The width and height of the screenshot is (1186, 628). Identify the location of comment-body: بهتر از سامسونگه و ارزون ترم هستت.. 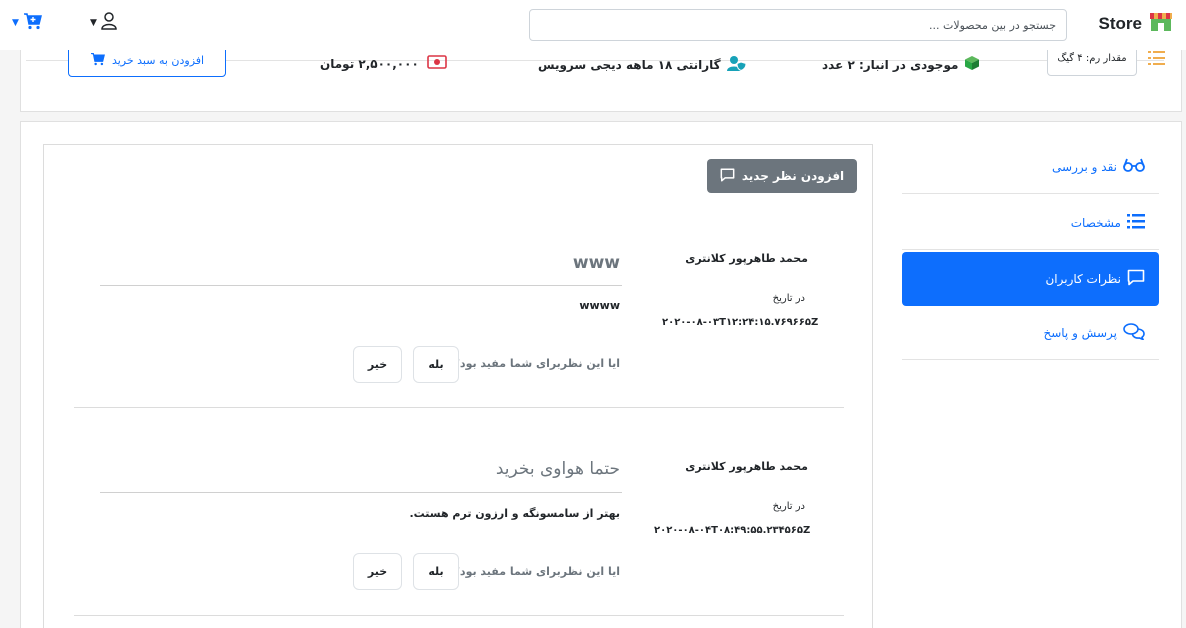
(514, 513).